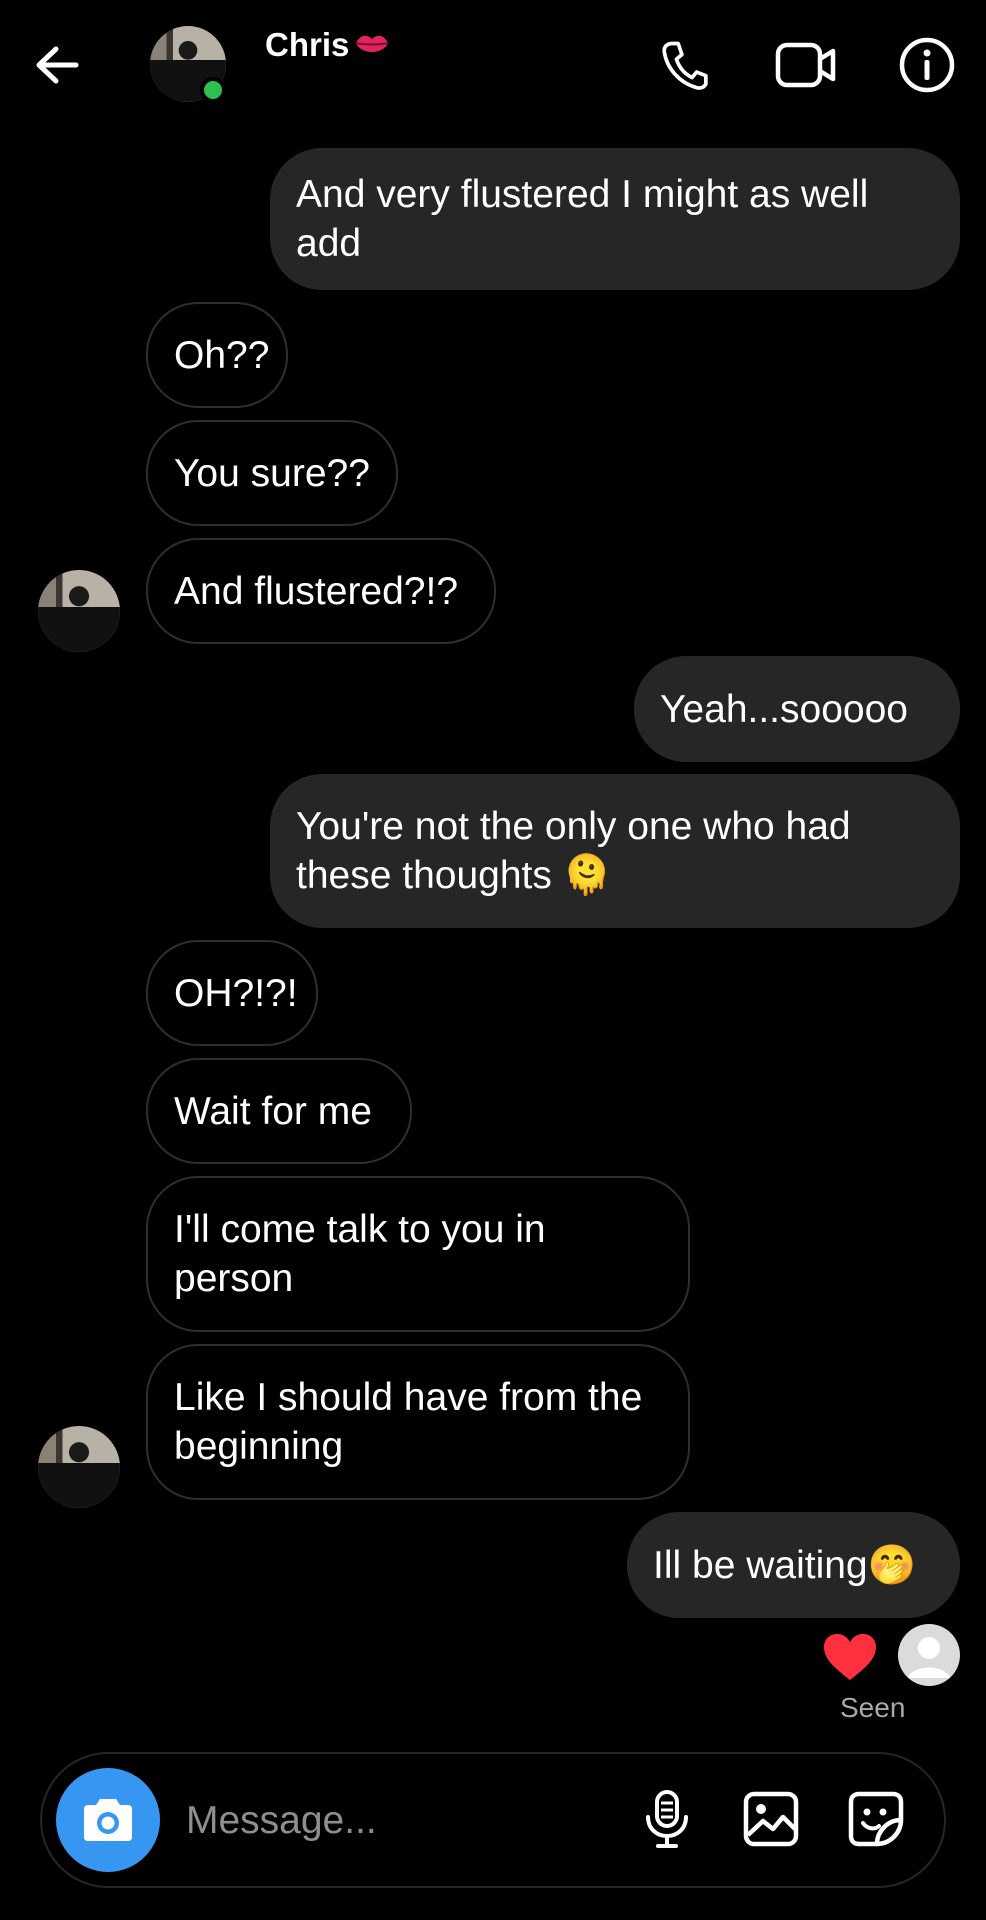 This screenshot has height=1920, width=986. I want to click on gallery-button, so click(771, 1819).